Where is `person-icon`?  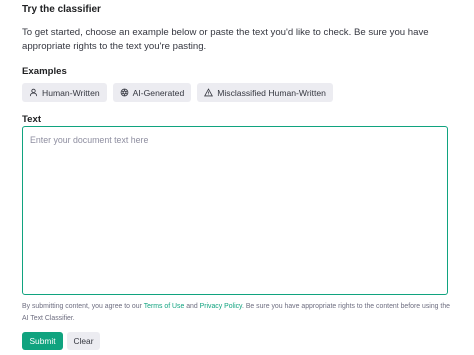 person-icon is located at coordinates (33, 92).